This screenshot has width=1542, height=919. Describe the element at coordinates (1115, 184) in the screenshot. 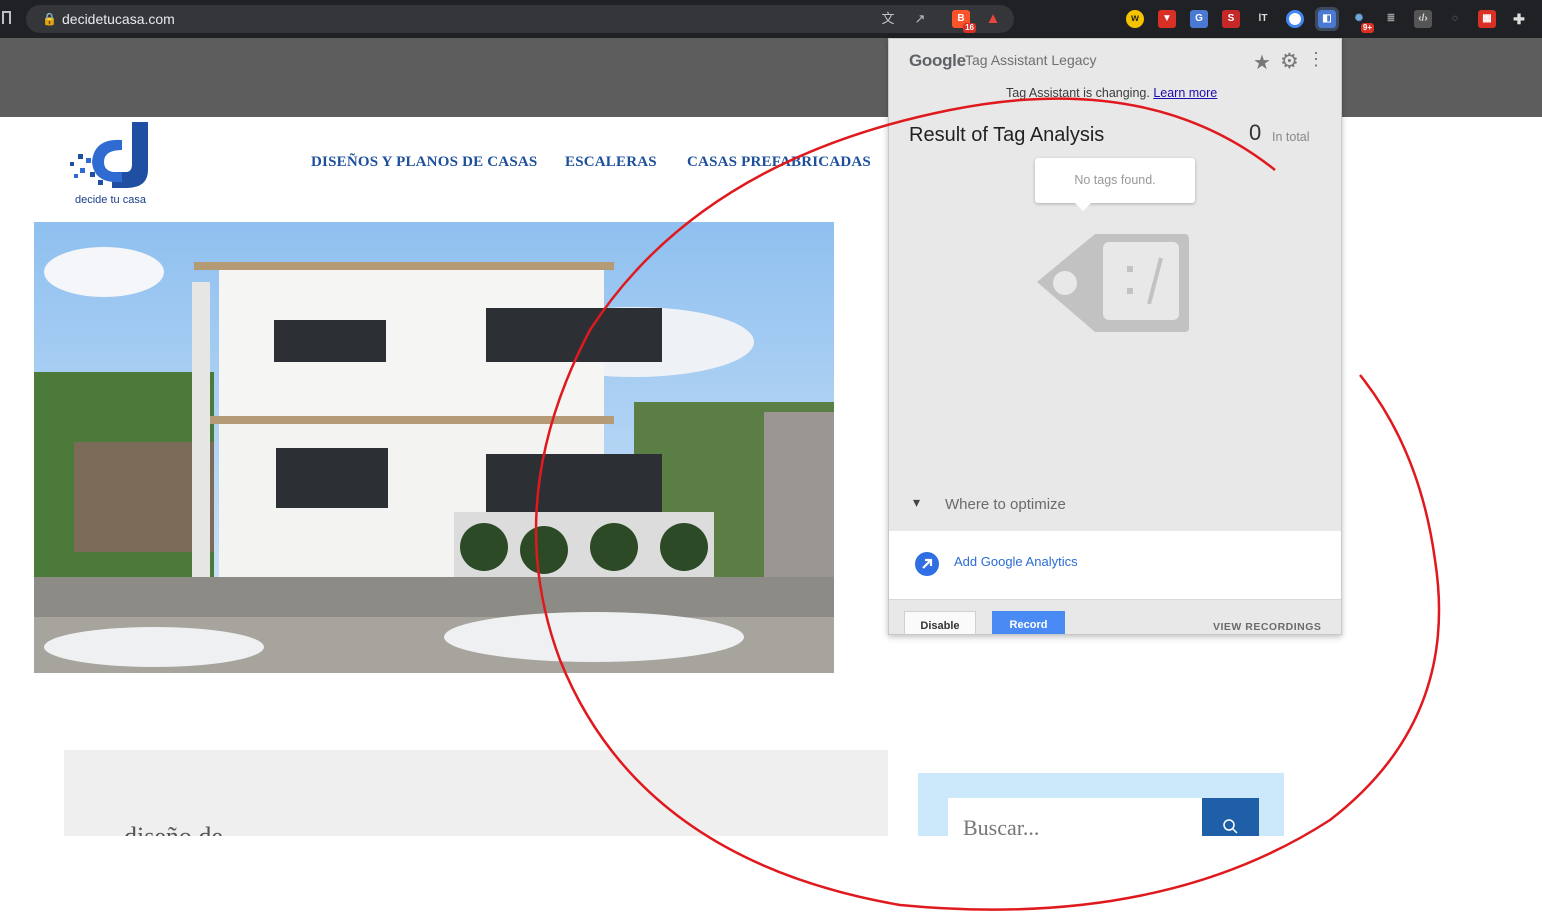

I see `no-tags-bubble: No tags found.` at that location.